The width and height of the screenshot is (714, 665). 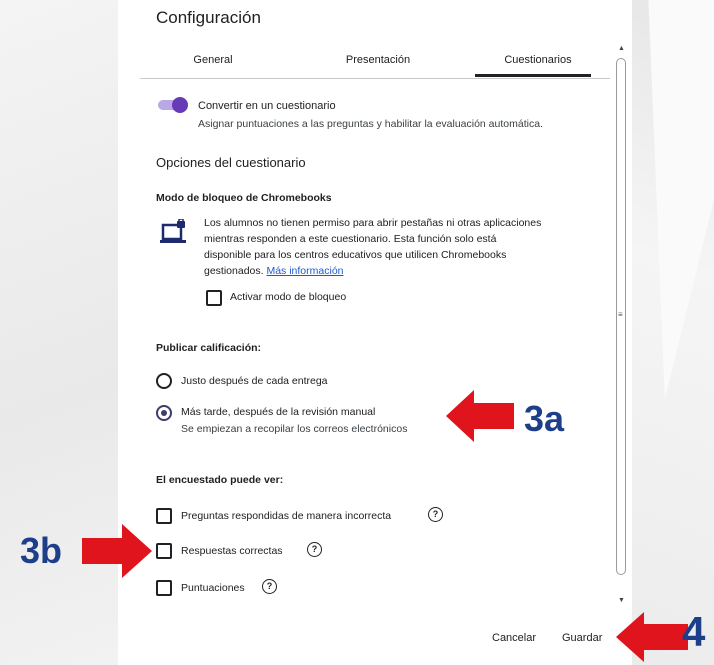 What do you see at coordinates (164, 516) in the screenshot?
I see `checkbox-incorrect-answers` at bounding box center [164, 516].